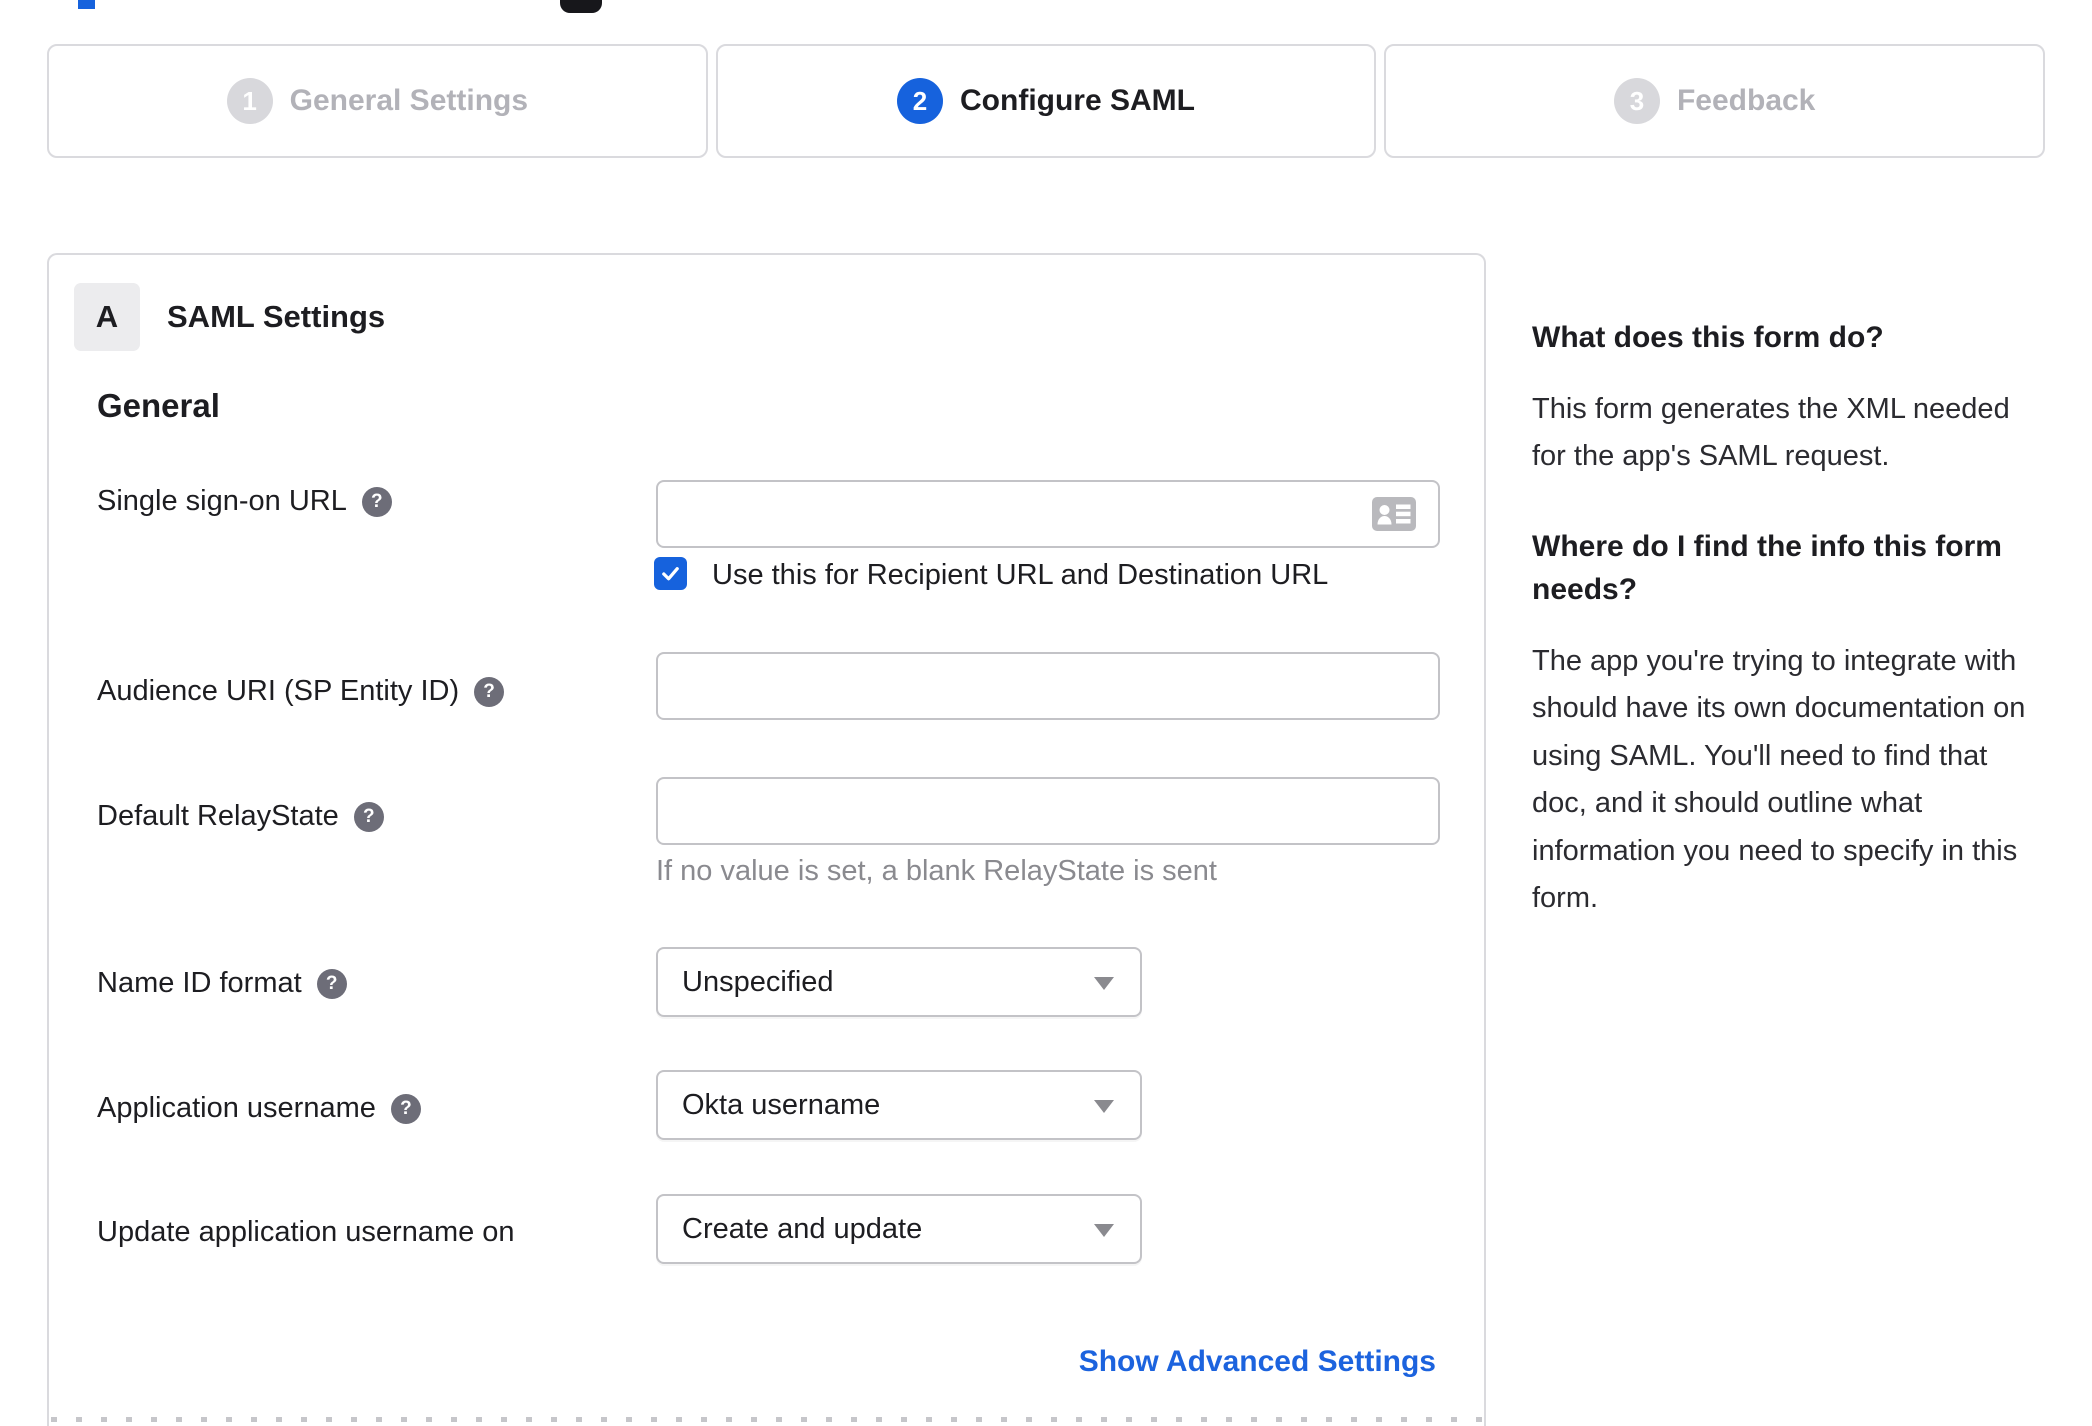  Describe the element at coordinates (920, 101) in the screenshot. I see `step-number-badge: 2` at that location.